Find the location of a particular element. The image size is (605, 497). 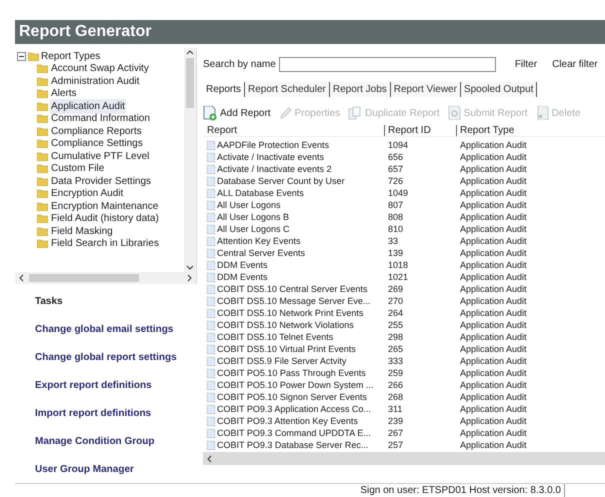

table-cell: All User Logons B is located at coordinates (253, 217).